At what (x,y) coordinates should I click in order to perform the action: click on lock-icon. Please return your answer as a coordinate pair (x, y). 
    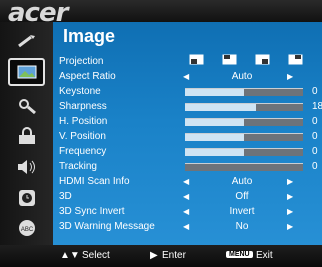
    Looking at the image, I should click on (26, 136).